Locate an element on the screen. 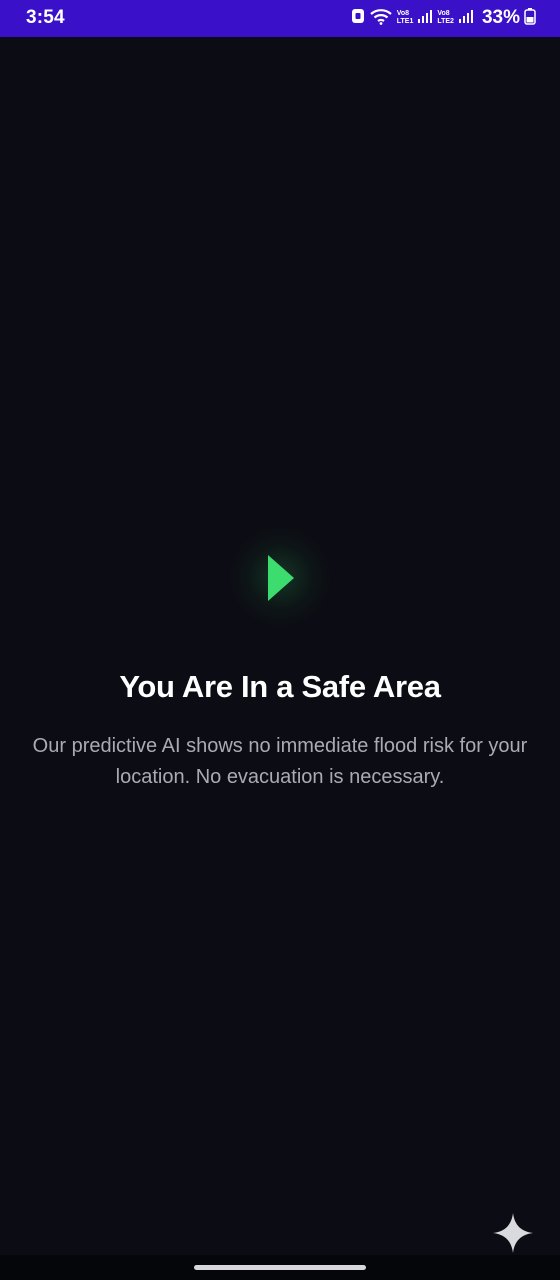  notification-icon is located at coordinates (358, 18).